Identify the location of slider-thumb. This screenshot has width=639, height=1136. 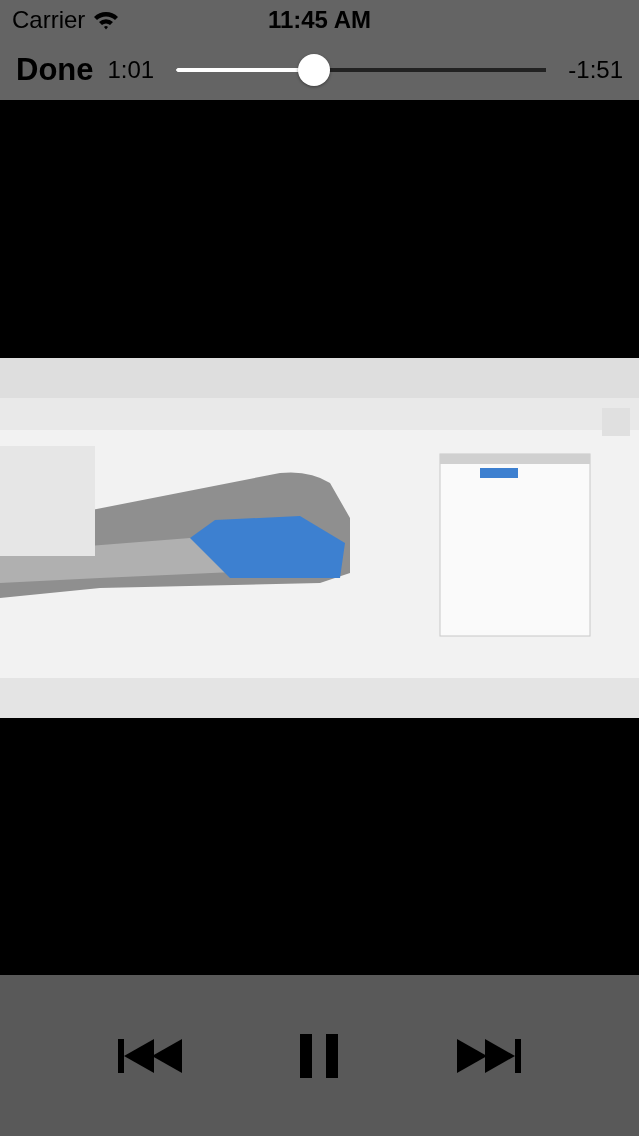
(313, 70).